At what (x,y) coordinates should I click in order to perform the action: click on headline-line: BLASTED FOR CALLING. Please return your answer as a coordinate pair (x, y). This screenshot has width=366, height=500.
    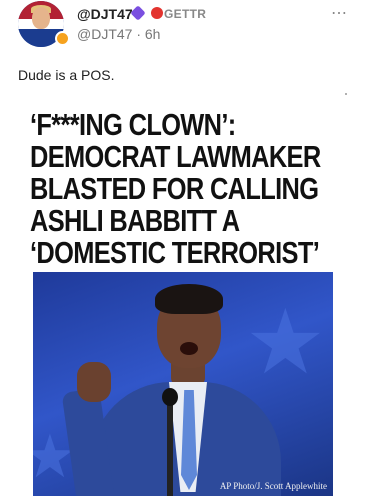
    Looking at the image, I should click on (174, 188).